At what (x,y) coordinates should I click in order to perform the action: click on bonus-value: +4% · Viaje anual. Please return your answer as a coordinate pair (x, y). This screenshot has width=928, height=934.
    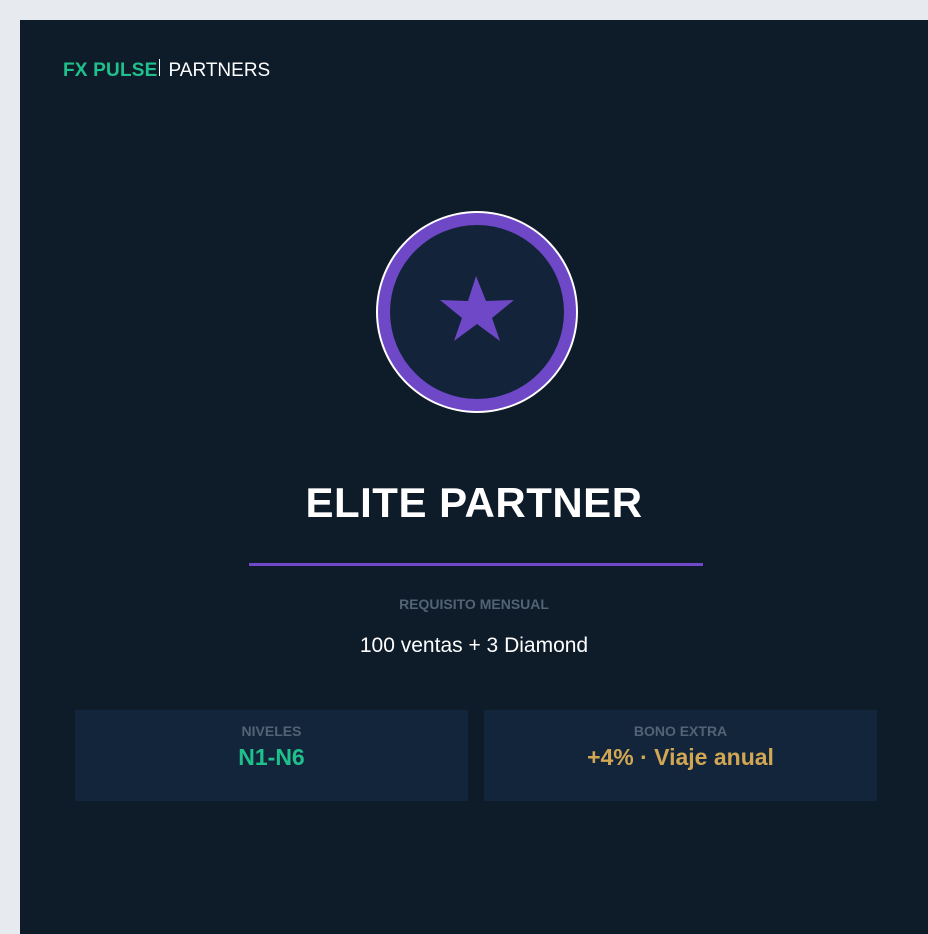
    Looking at the image, I should click on (680, 757).